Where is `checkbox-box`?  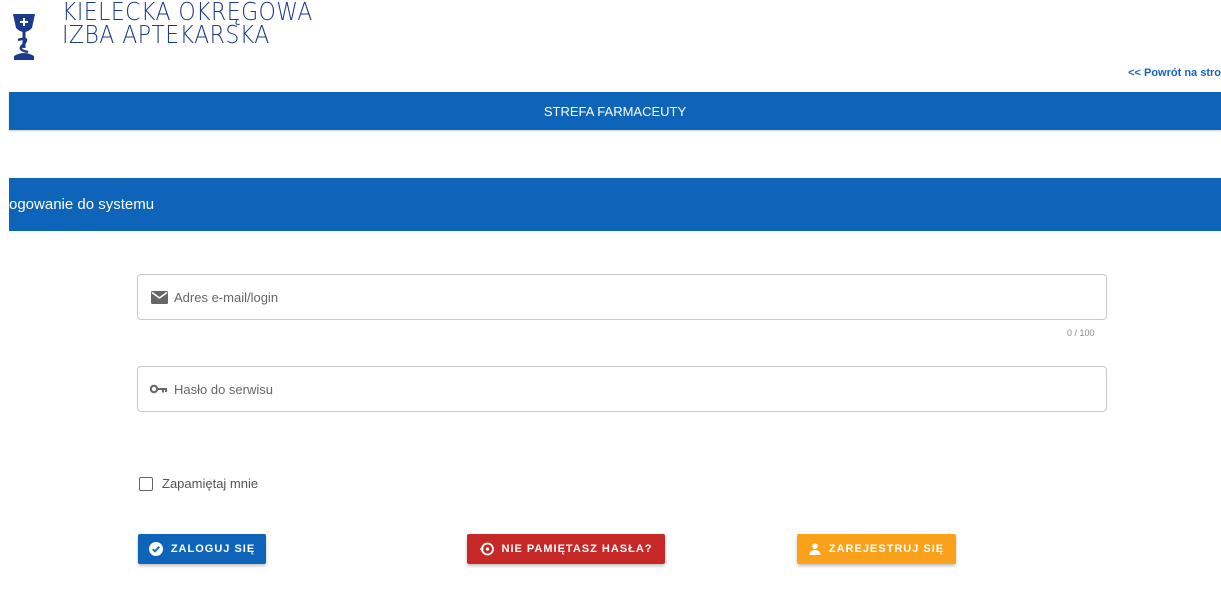
checkbox-box is located at coordinates (146, 483).